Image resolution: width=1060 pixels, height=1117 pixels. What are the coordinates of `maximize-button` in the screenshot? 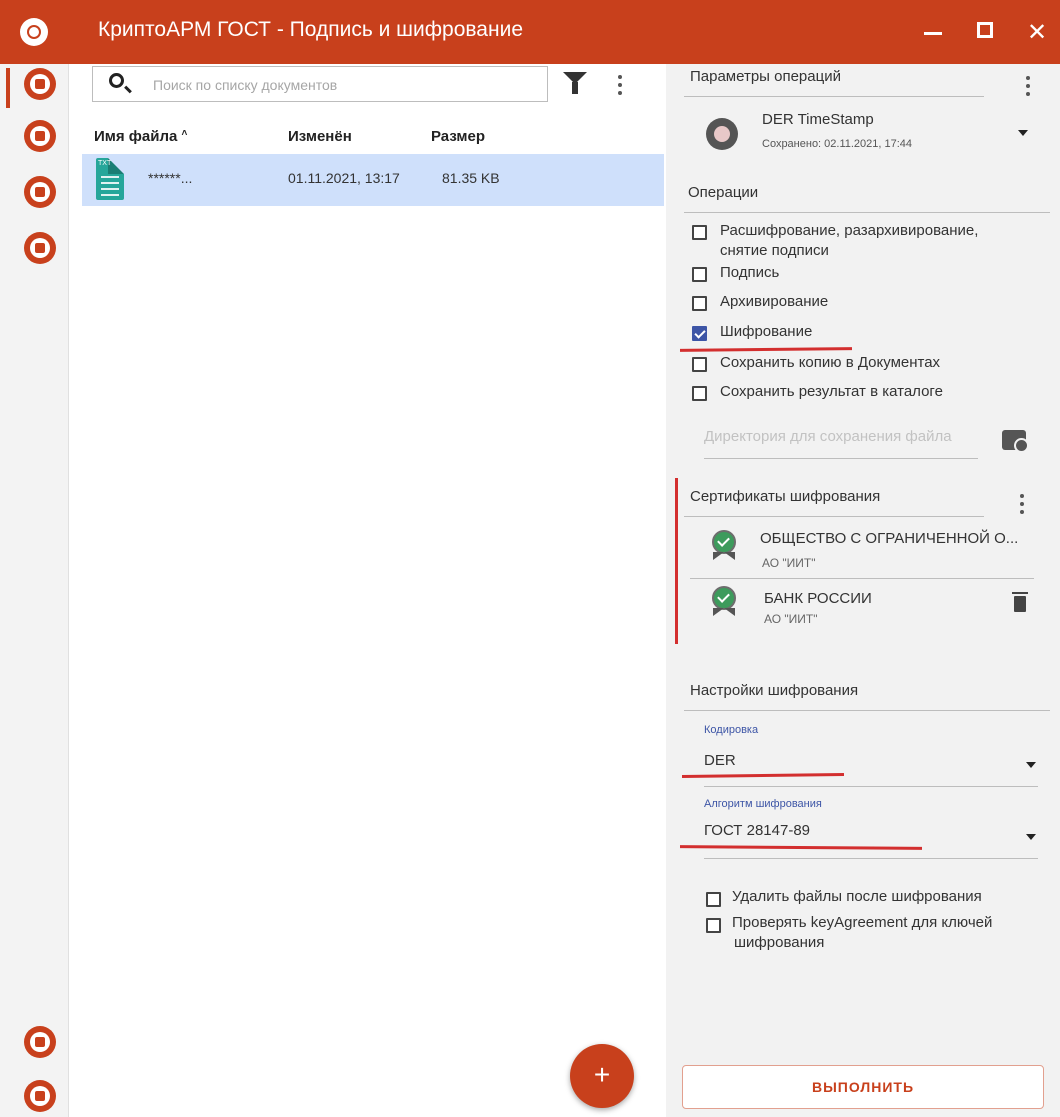 It's located at (985, 33).